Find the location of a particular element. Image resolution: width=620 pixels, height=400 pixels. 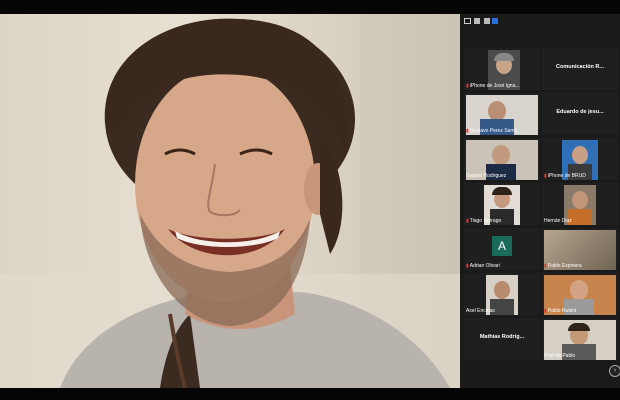

participant-name: Axel Encinas is located at coordinates (480, 311).